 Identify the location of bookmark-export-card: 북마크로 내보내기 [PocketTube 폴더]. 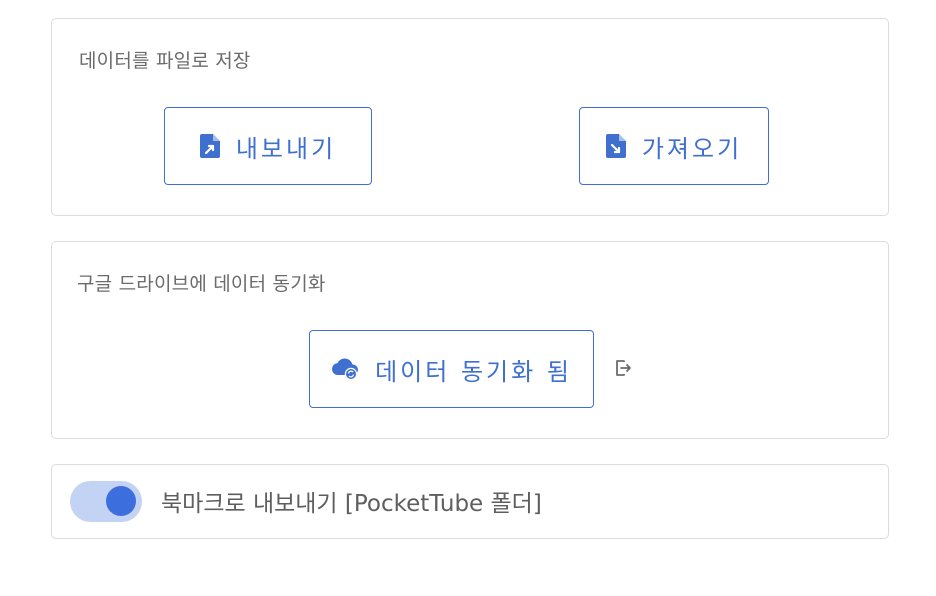
(470, 501).